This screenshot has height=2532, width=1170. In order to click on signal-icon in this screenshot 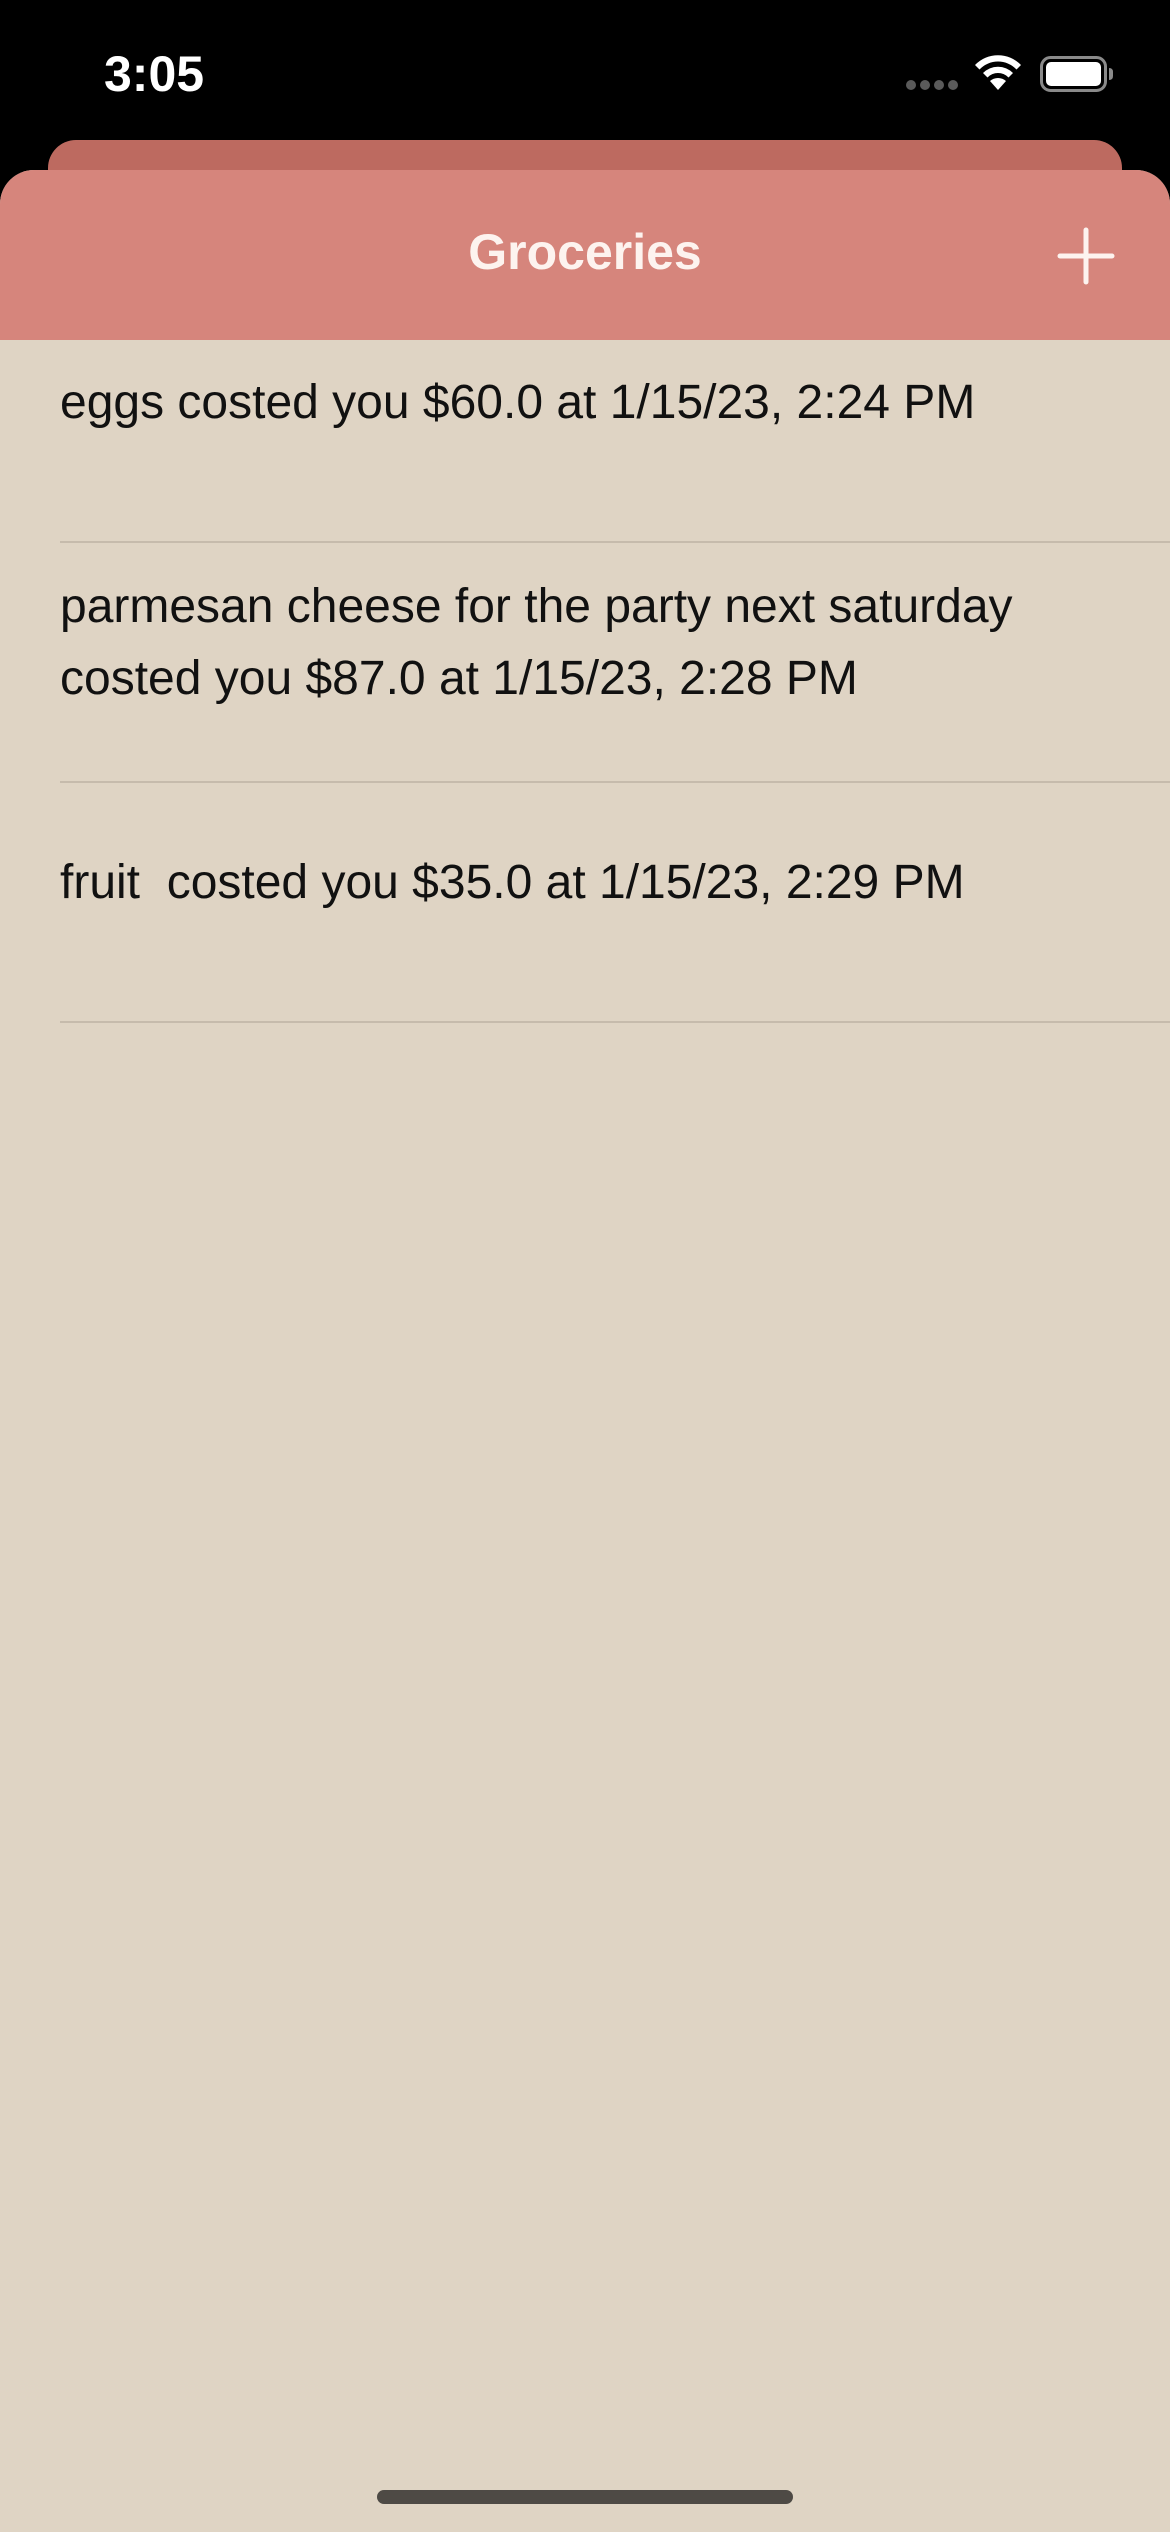, I will do `click(933, 86)`.